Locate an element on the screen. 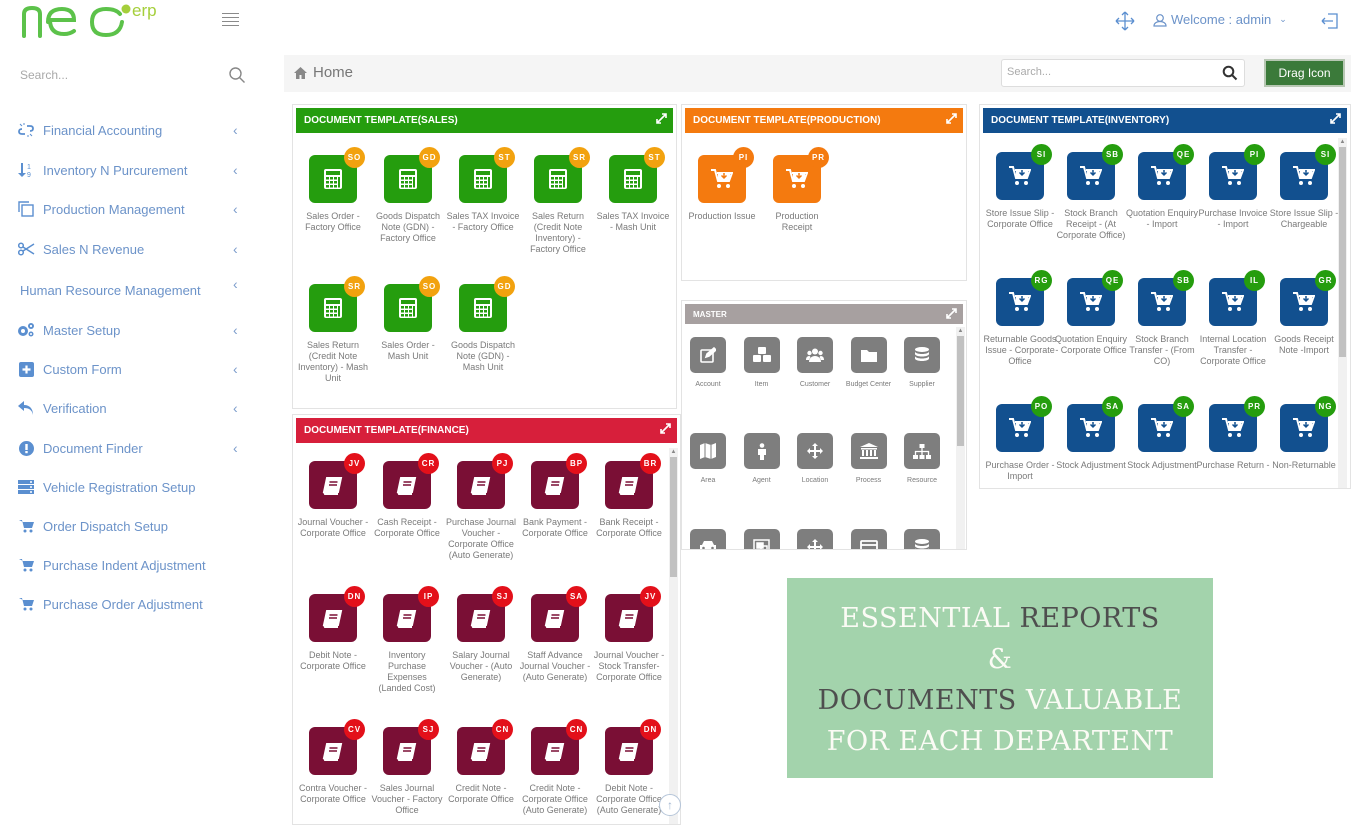 The image size is (1371, 825). document-tile-sales-order-mash-unit: SO Sales Order - Mash Unit is located at coordinates (408, 319).